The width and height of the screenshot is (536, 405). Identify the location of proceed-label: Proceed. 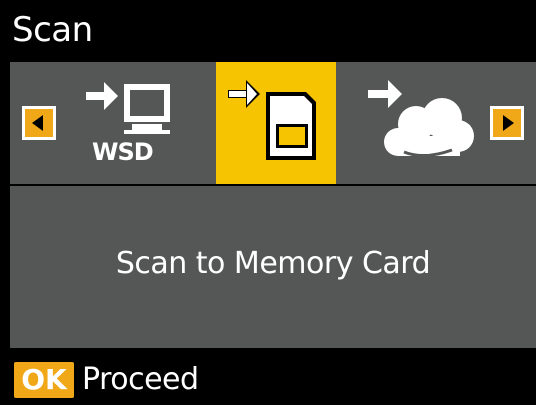
(140, 379).